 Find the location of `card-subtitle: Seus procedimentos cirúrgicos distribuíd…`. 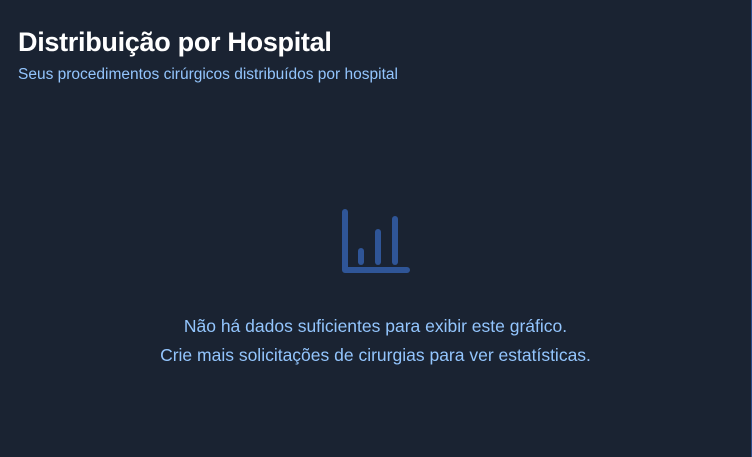

card-subtitle: Seus procedimentos cirúrgicos distribuíd… is located at coordinates (208, 74).